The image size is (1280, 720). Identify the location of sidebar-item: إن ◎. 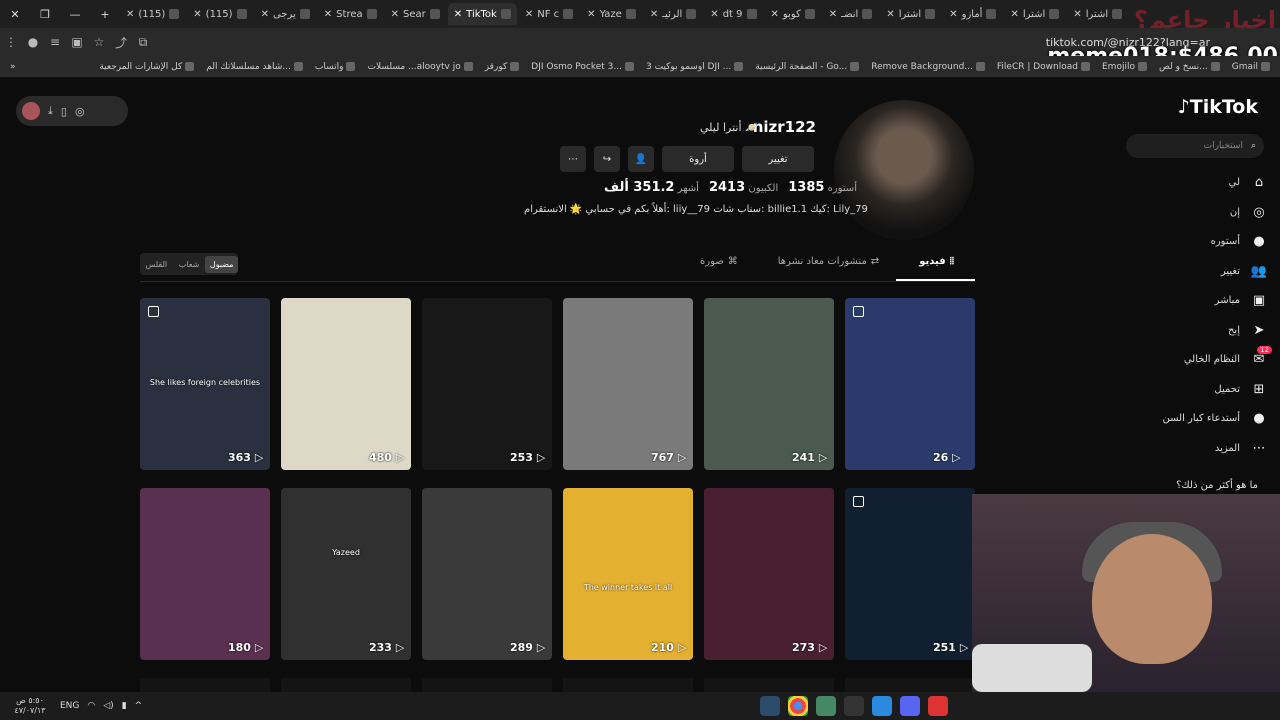
(1209, 213).